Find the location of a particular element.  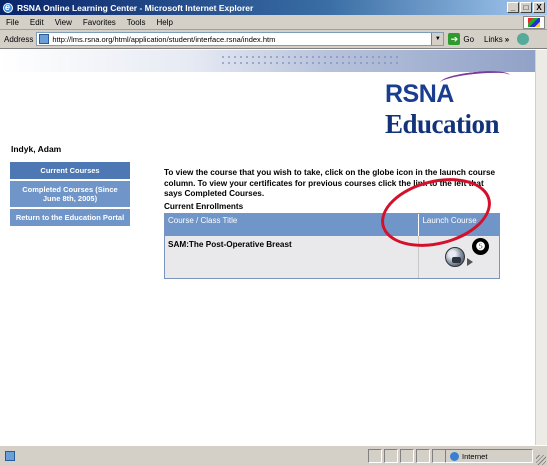

toolbar-extension-icon is located at coordinates (523, 39).